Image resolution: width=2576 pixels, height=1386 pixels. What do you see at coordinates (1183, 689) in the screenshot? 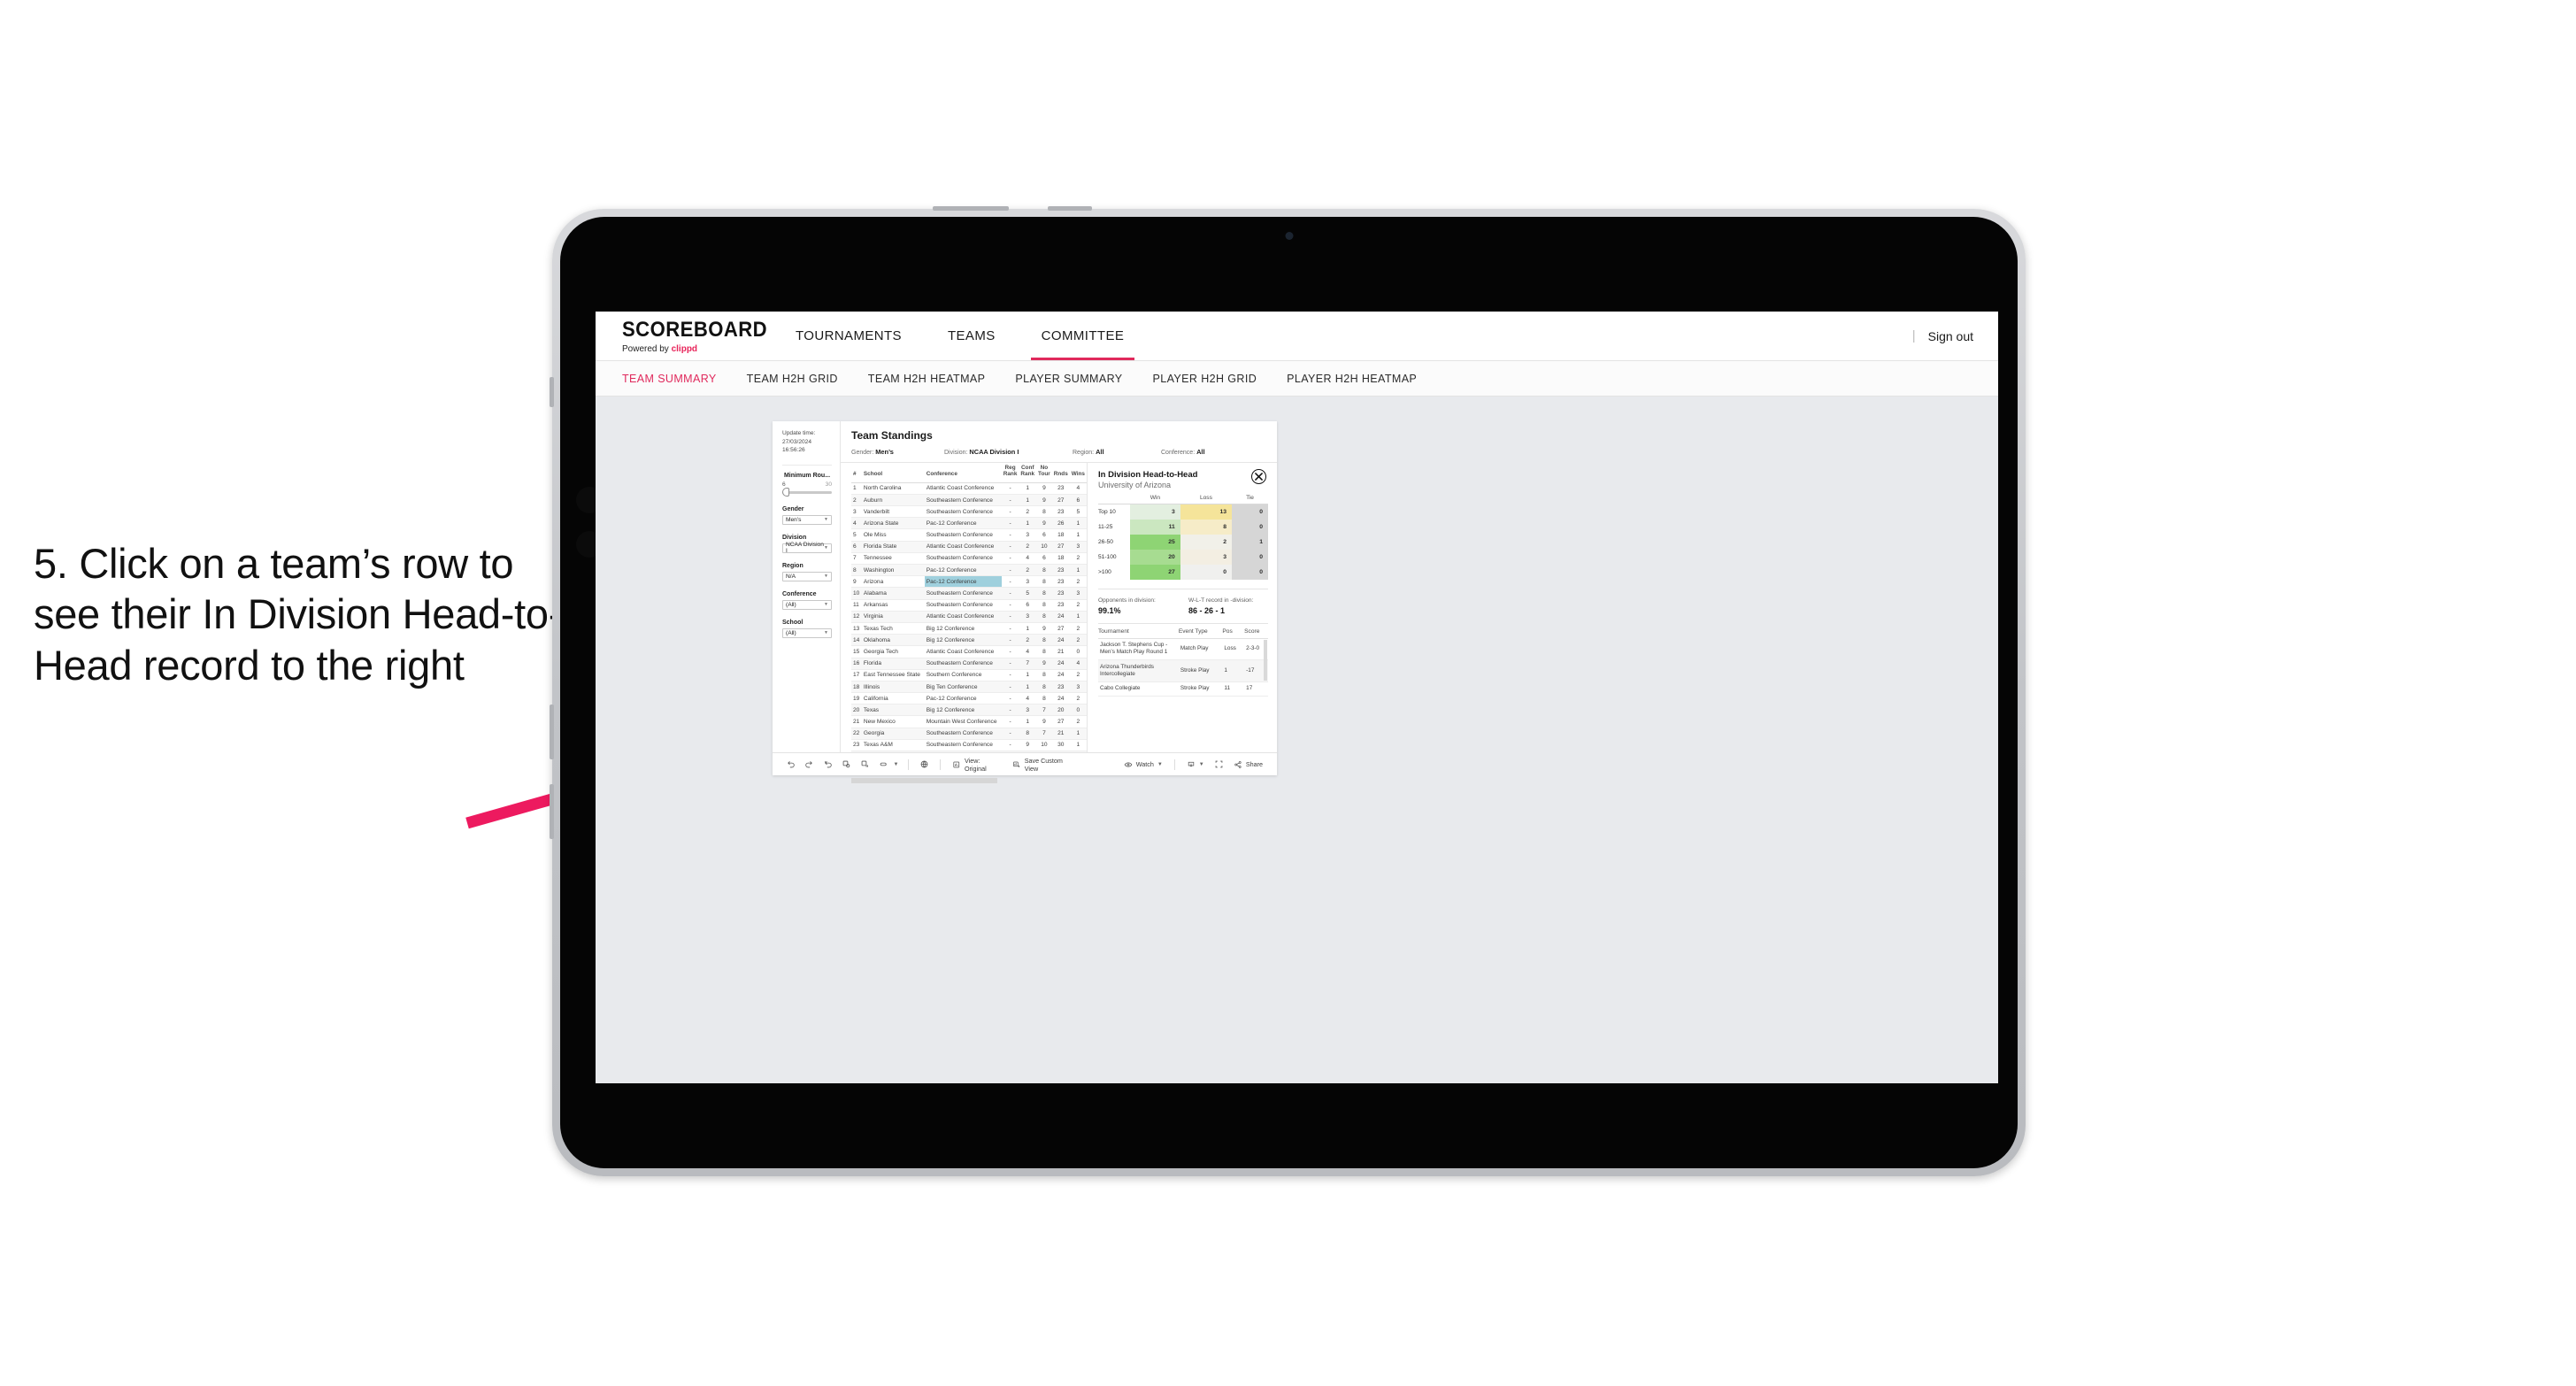
I see `tournament-row: Cabo Collegiate Stroke Play 11 17` at bounding box center [1183, 689].